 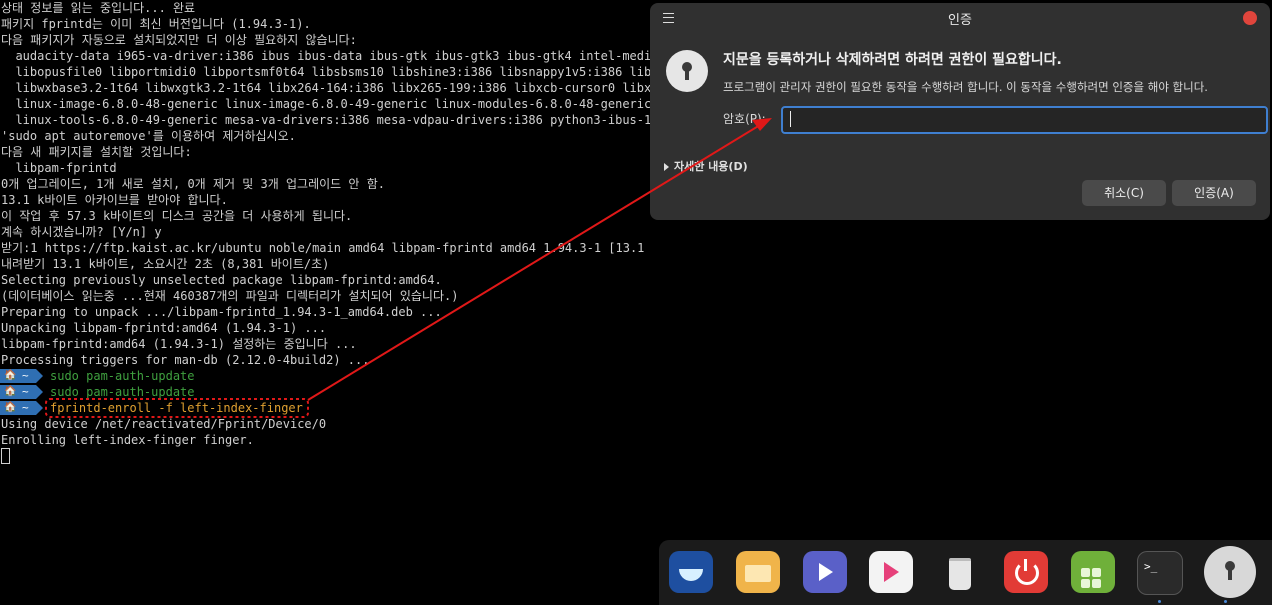 What do you see at coordinates (687, 71) in the screenshot?
I see `keyhole-icon` at bounding box center [687, 71].